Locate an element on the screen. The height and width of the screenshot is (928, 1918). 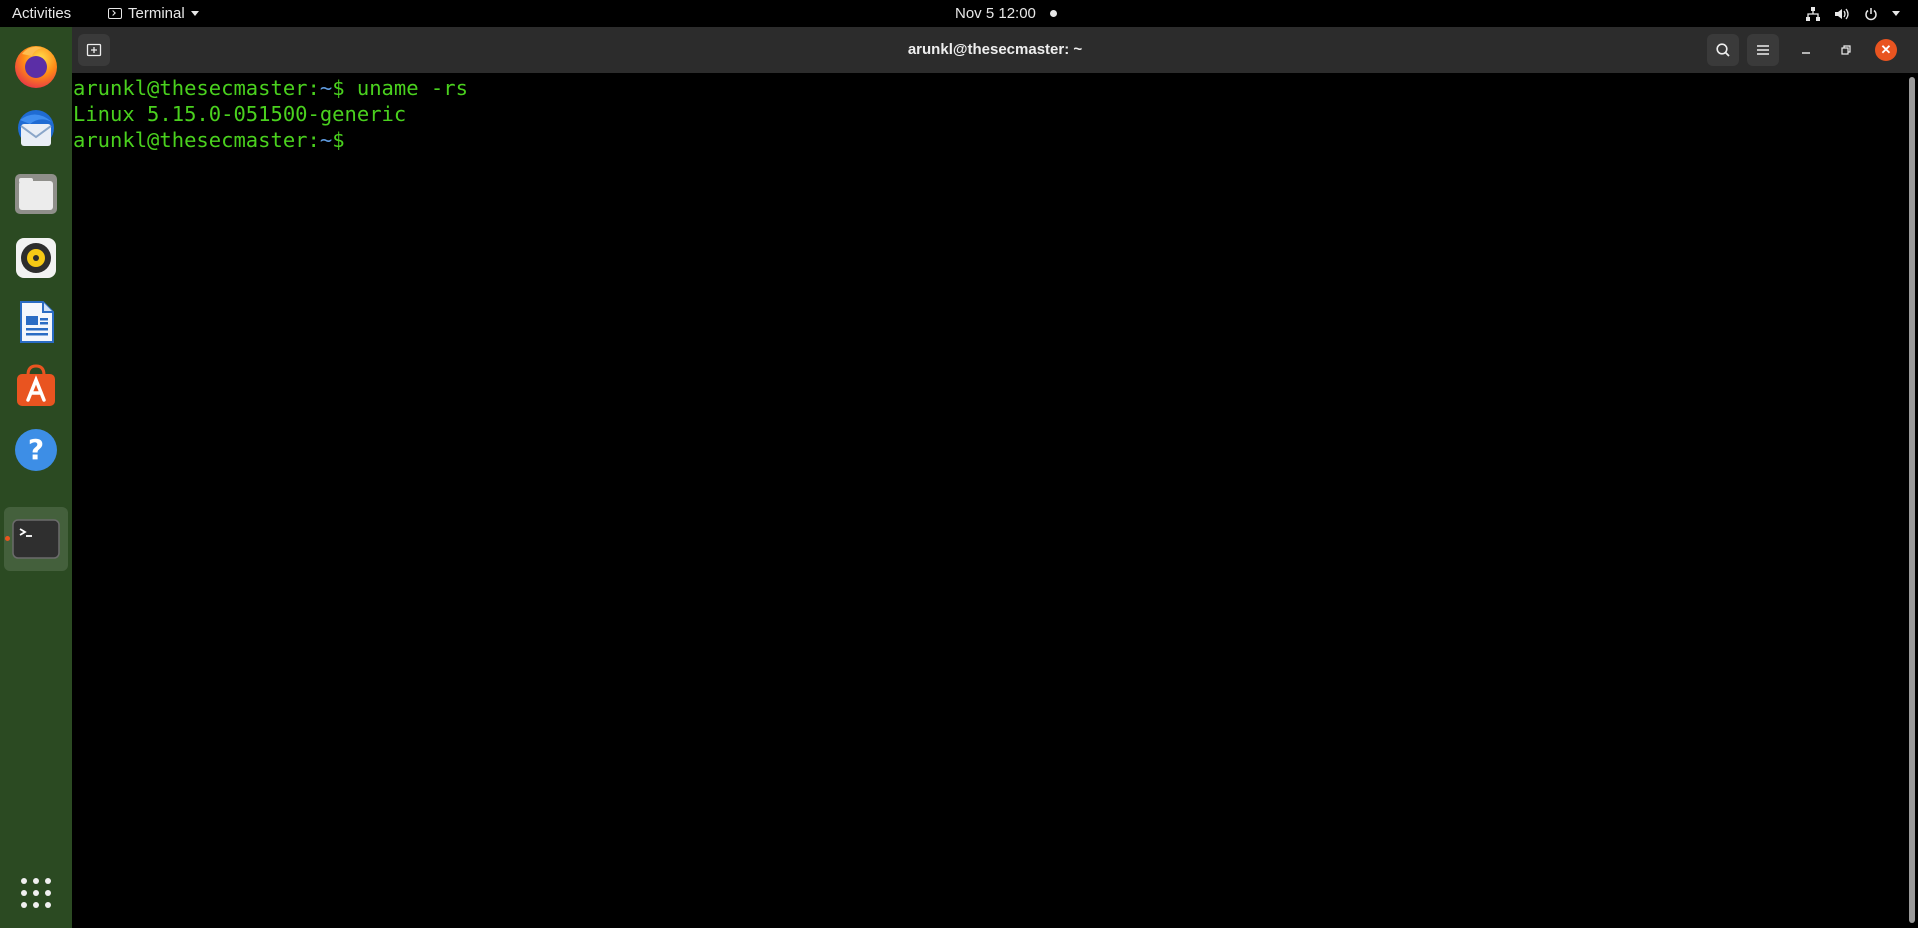
search-icon is located at coordinates (1723, 50).